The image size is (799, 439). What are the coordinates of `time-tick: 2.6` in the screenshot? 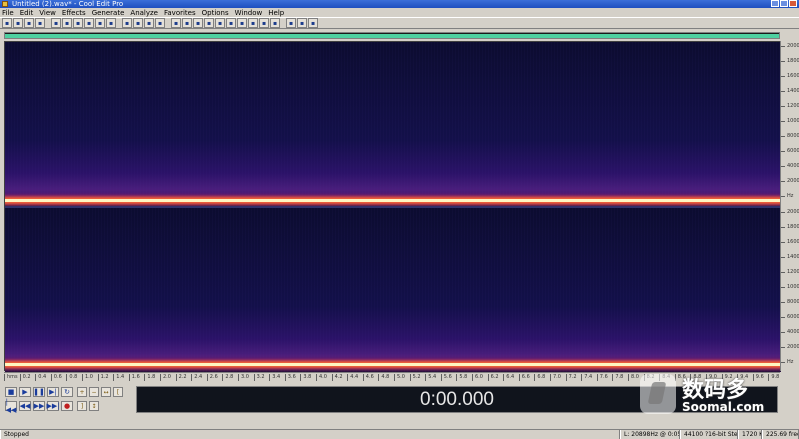 It's located at (212, 377).